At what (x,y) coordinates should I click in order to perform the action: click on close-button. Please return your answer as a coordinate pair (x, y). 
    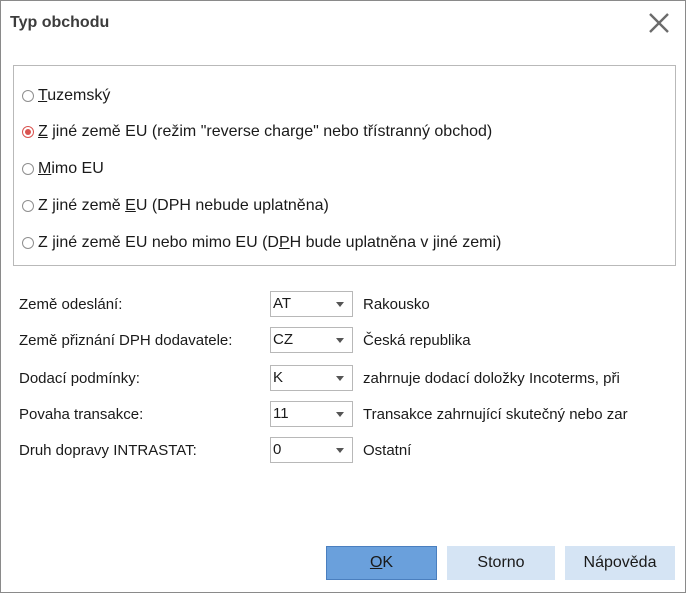
    Looking at the image, I should click on (659, 23).